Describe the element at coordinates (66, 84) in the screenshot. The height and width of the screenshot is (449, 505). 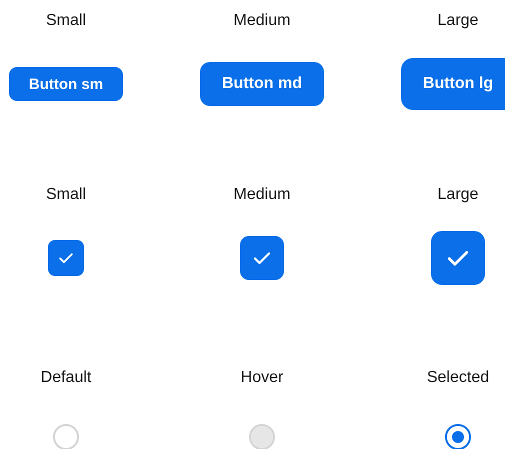
I see `primary-button: Button sm` at that location.